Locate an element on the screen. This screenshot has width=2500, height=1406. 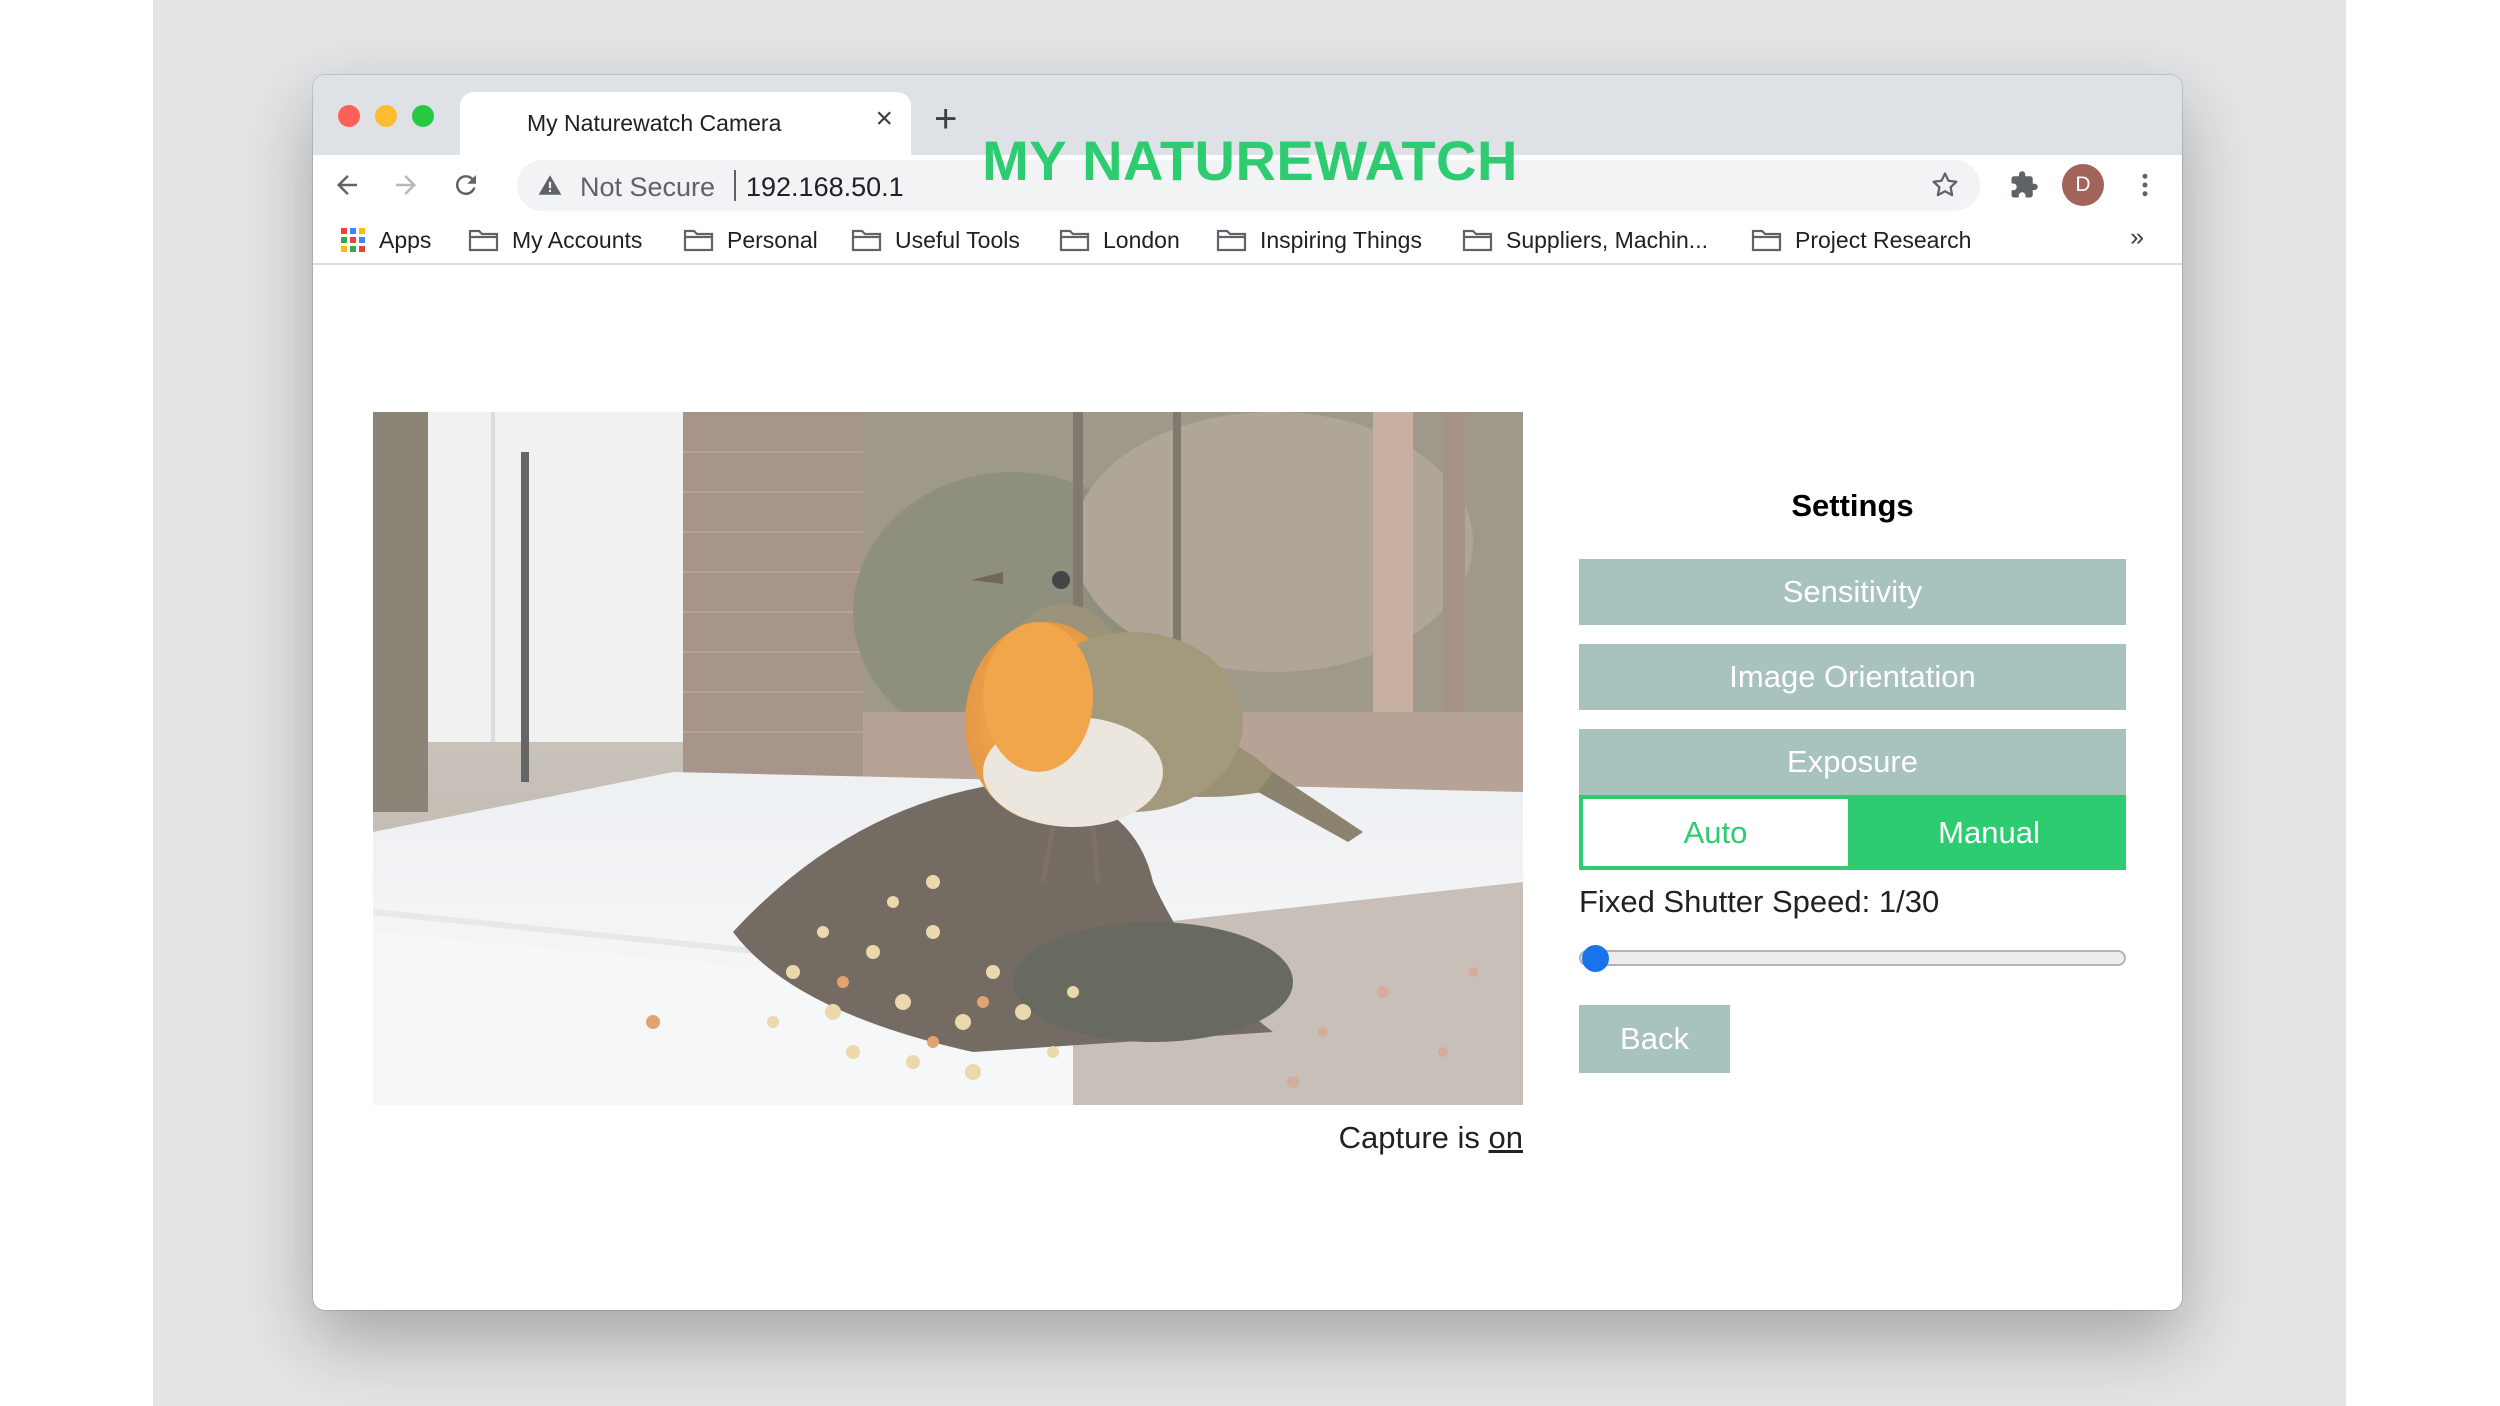
close-window-button is located at coordinates (349, 116).